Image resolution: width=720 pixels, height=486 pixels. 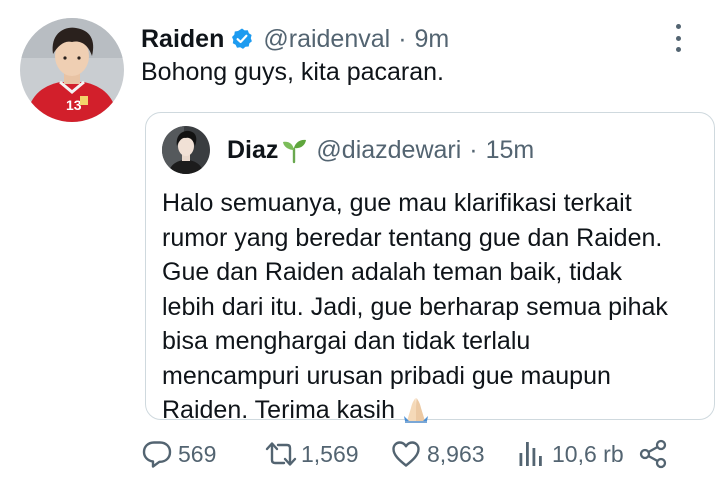 What do you see at coordinates (406, 454) in the screenshot?
I see `heart-icon` at bounding box center [406, 454].